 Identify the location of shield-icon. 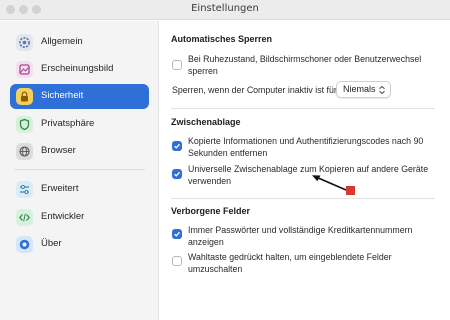
(24, 124).